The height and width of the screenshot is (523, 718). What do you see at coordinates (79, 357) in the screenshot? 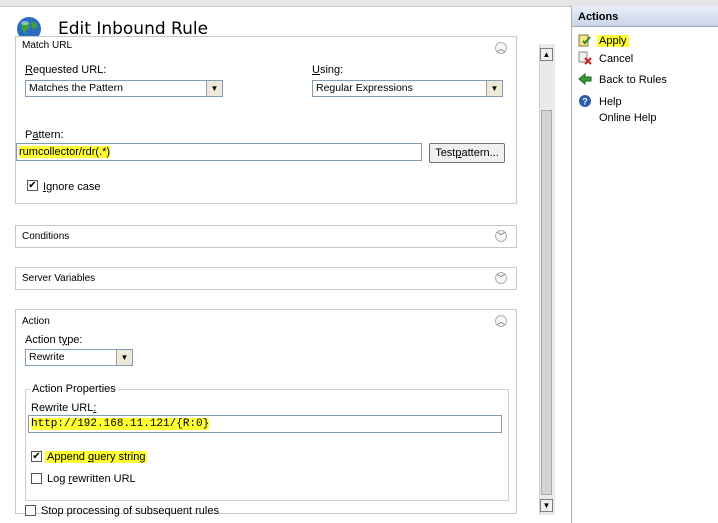
I see `action-type-dropdown: Rewrite ▼` at bounding box center [79, 357].